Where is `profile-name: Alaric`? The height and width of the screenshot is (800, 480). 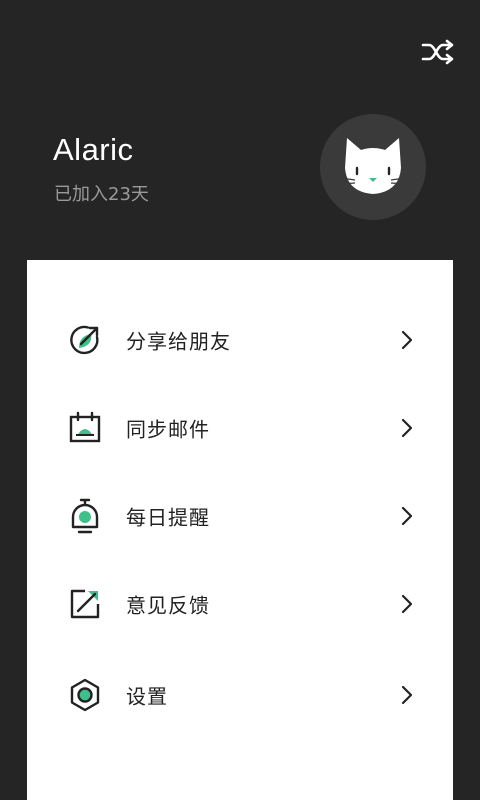
profile-name: Alaric is located at coordinates (93, 149).